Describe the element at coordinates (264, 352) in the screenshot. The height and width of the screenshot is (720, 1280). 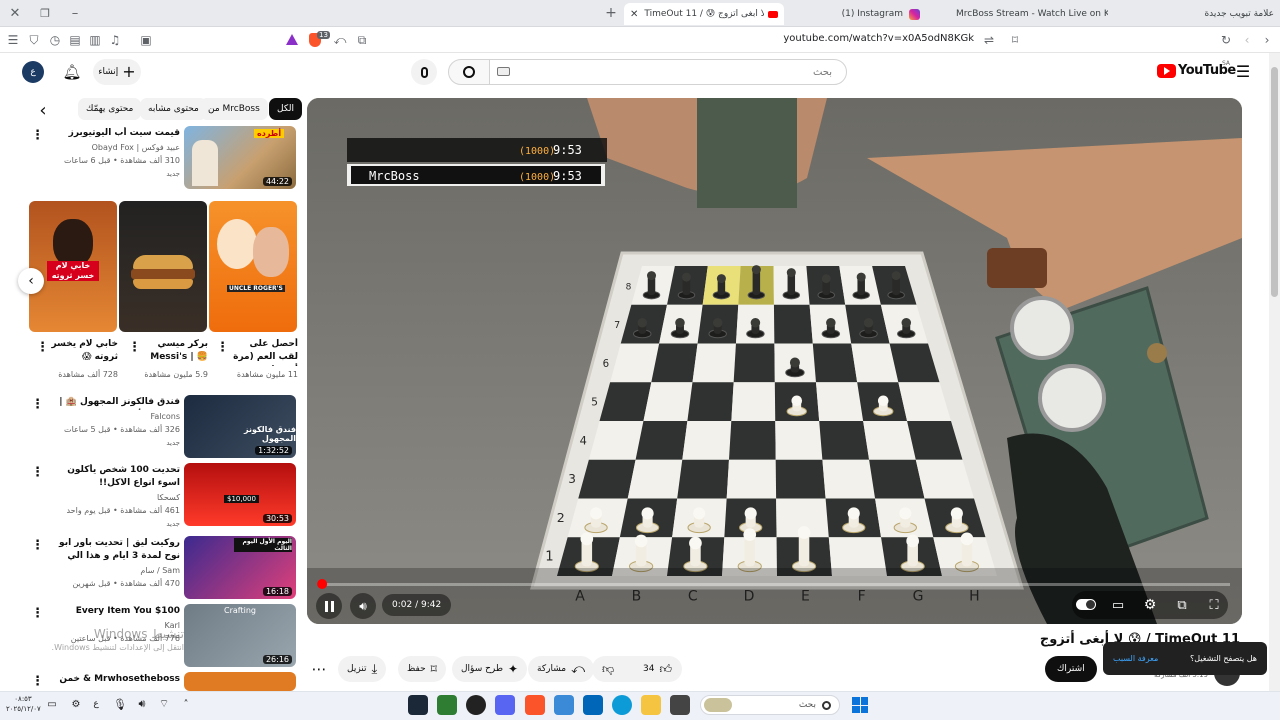
I see `short-title: أحصل على لقب العم (مرة أخرى)` at that location.